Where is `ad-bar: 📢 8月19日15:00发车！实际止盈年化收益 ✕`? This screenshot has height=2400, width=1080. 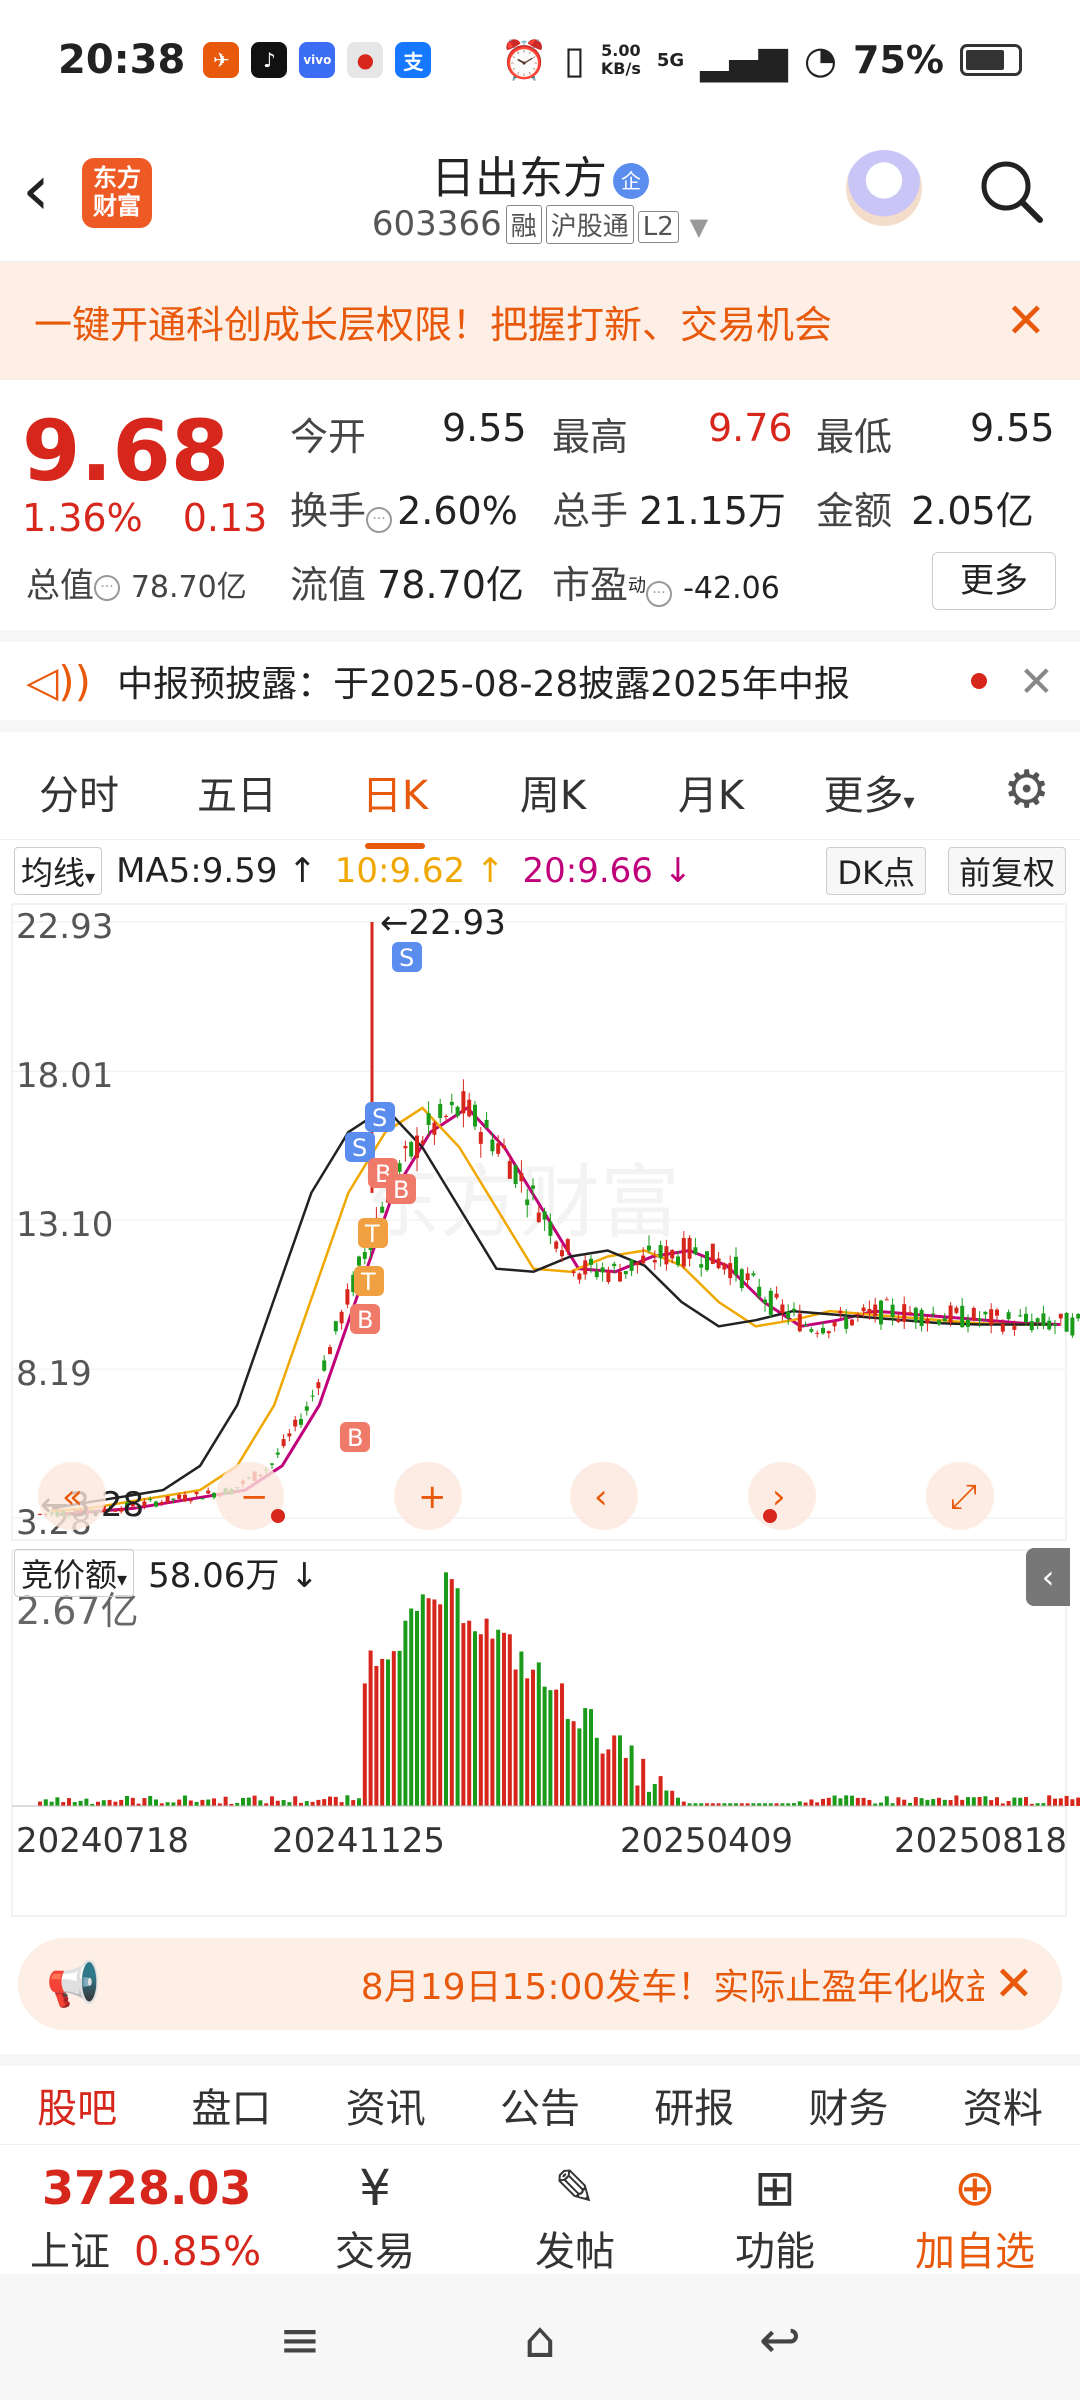
ad-bar: 📢 8月19日15:00发车！实际止盈年化收益 ✕ is located at coordinates (540, 1984).